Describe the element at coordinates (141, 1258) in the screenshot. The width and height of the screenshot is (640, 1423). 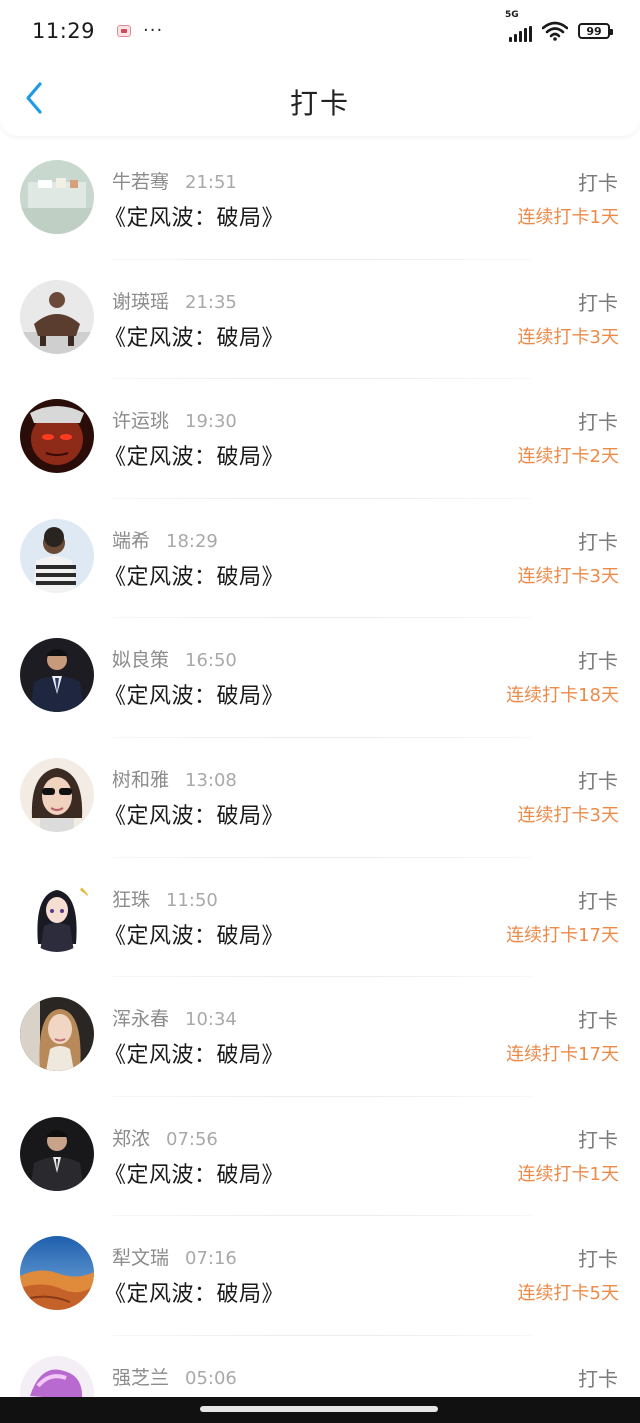
I see `user-name: 犁文瑞` at that location.